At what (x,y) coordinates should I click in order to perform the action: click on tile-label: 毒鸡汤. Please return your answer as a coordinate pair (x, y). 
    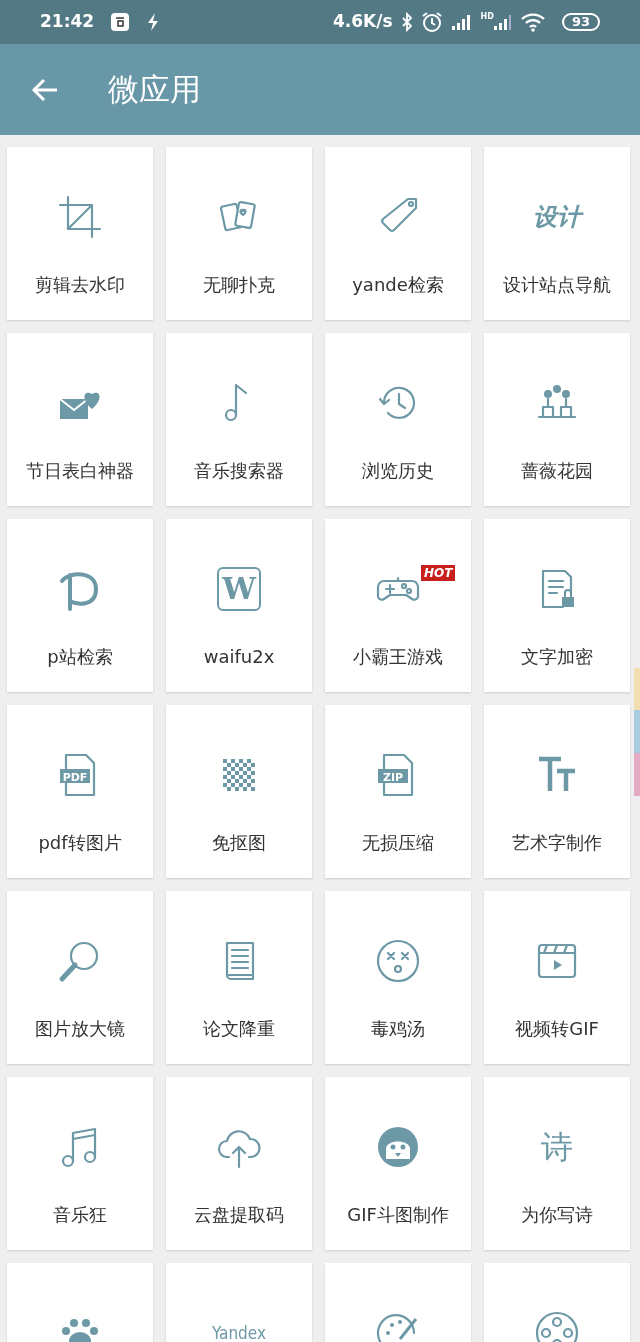
    Looking at the image, I should click on (398, 1029).